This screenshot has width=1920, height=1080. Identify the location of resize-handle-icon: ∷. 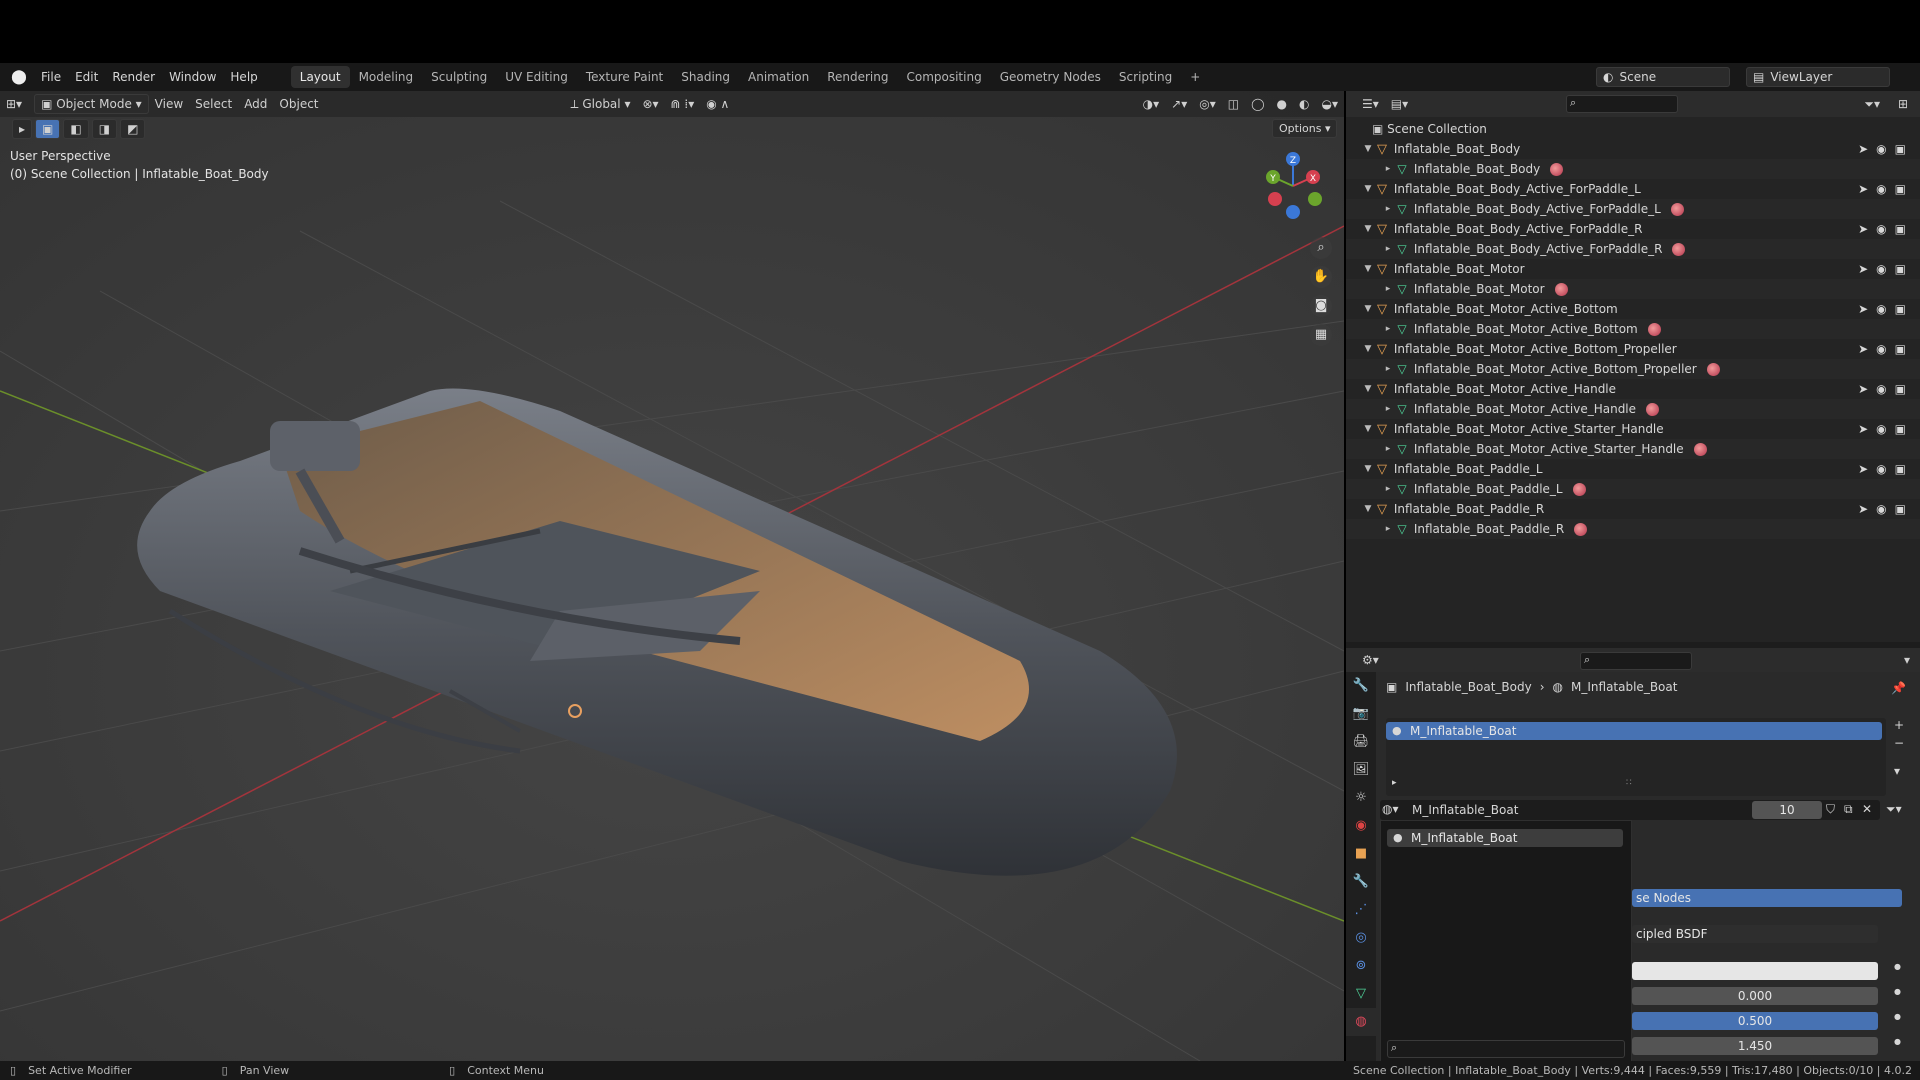
(1629, 783).